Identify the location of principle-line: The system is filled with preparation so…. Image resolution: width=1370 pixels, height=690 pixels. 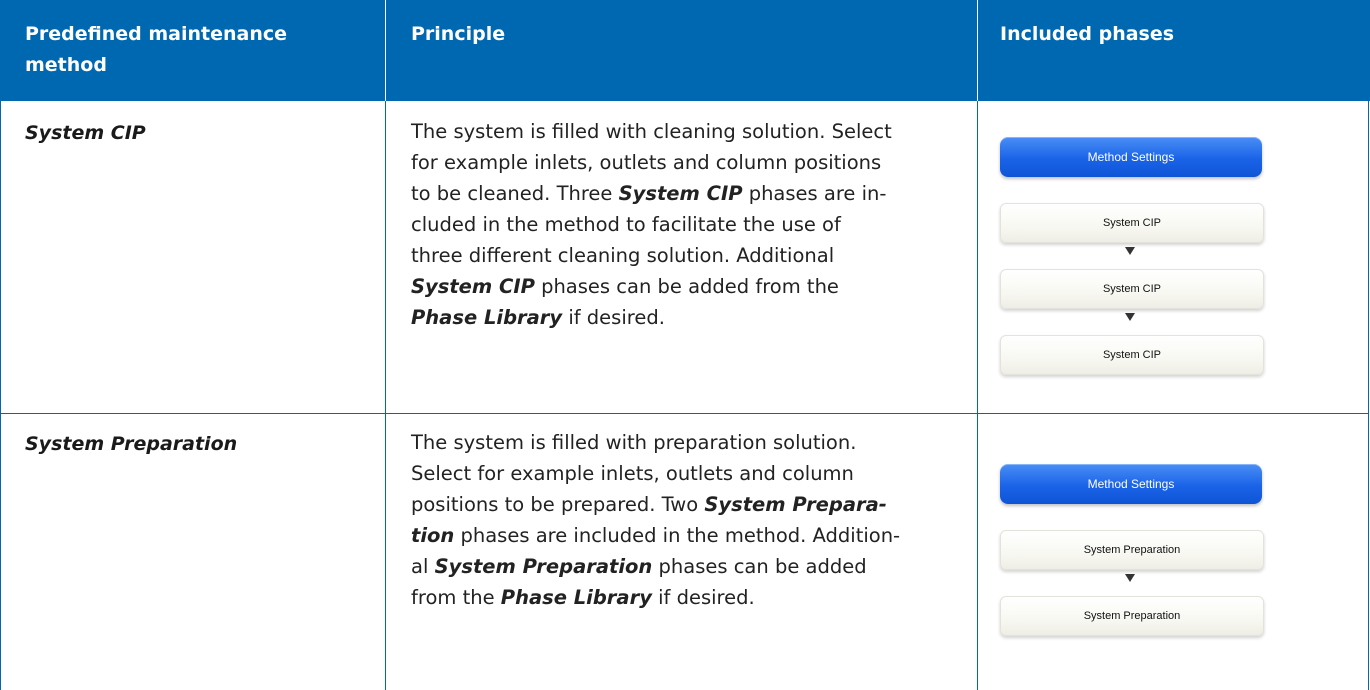
(691, 442).